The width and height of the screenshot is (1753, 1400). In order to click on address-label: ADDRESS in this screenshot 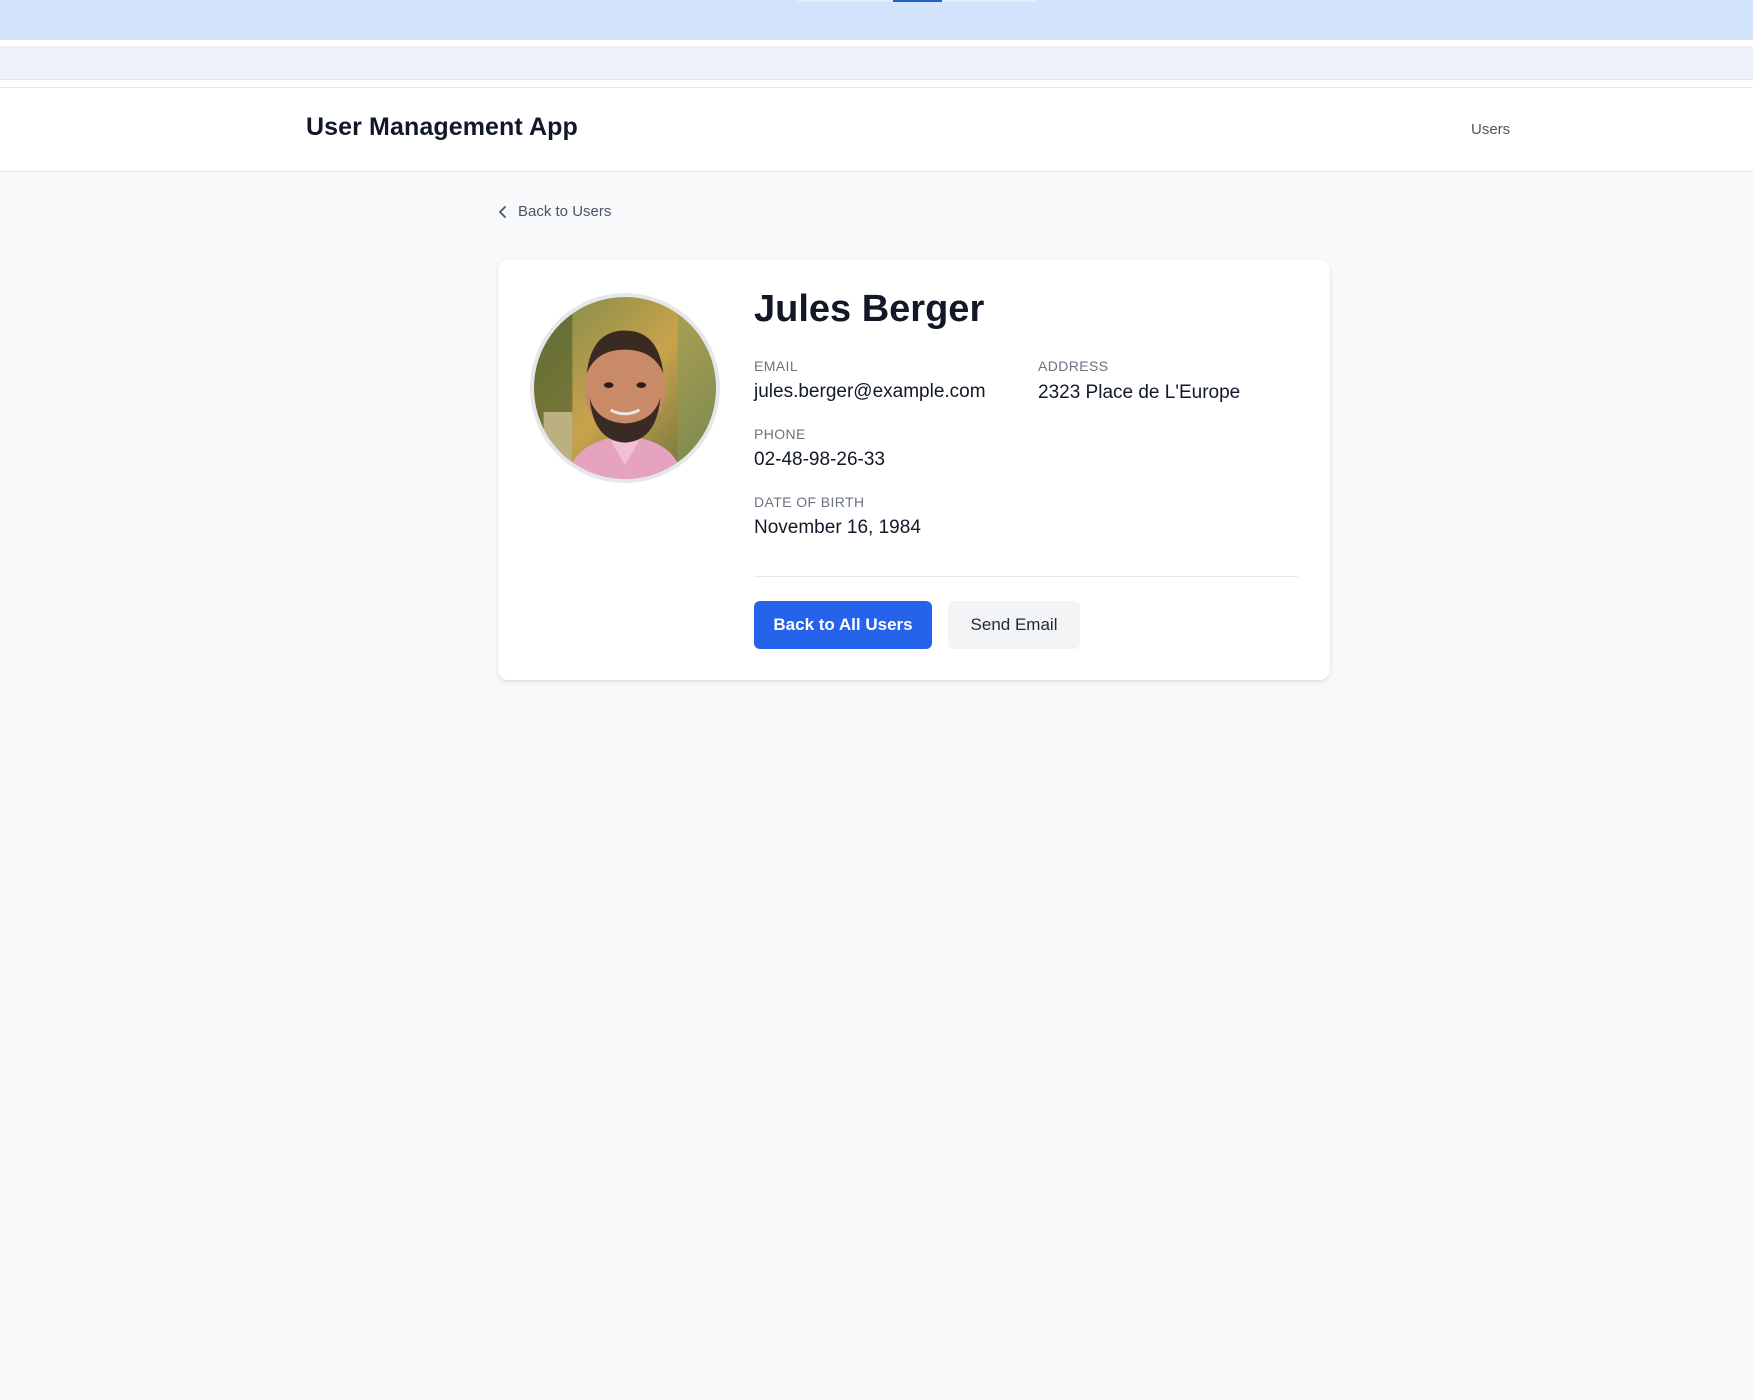, I will do `click(1073, 366)`.